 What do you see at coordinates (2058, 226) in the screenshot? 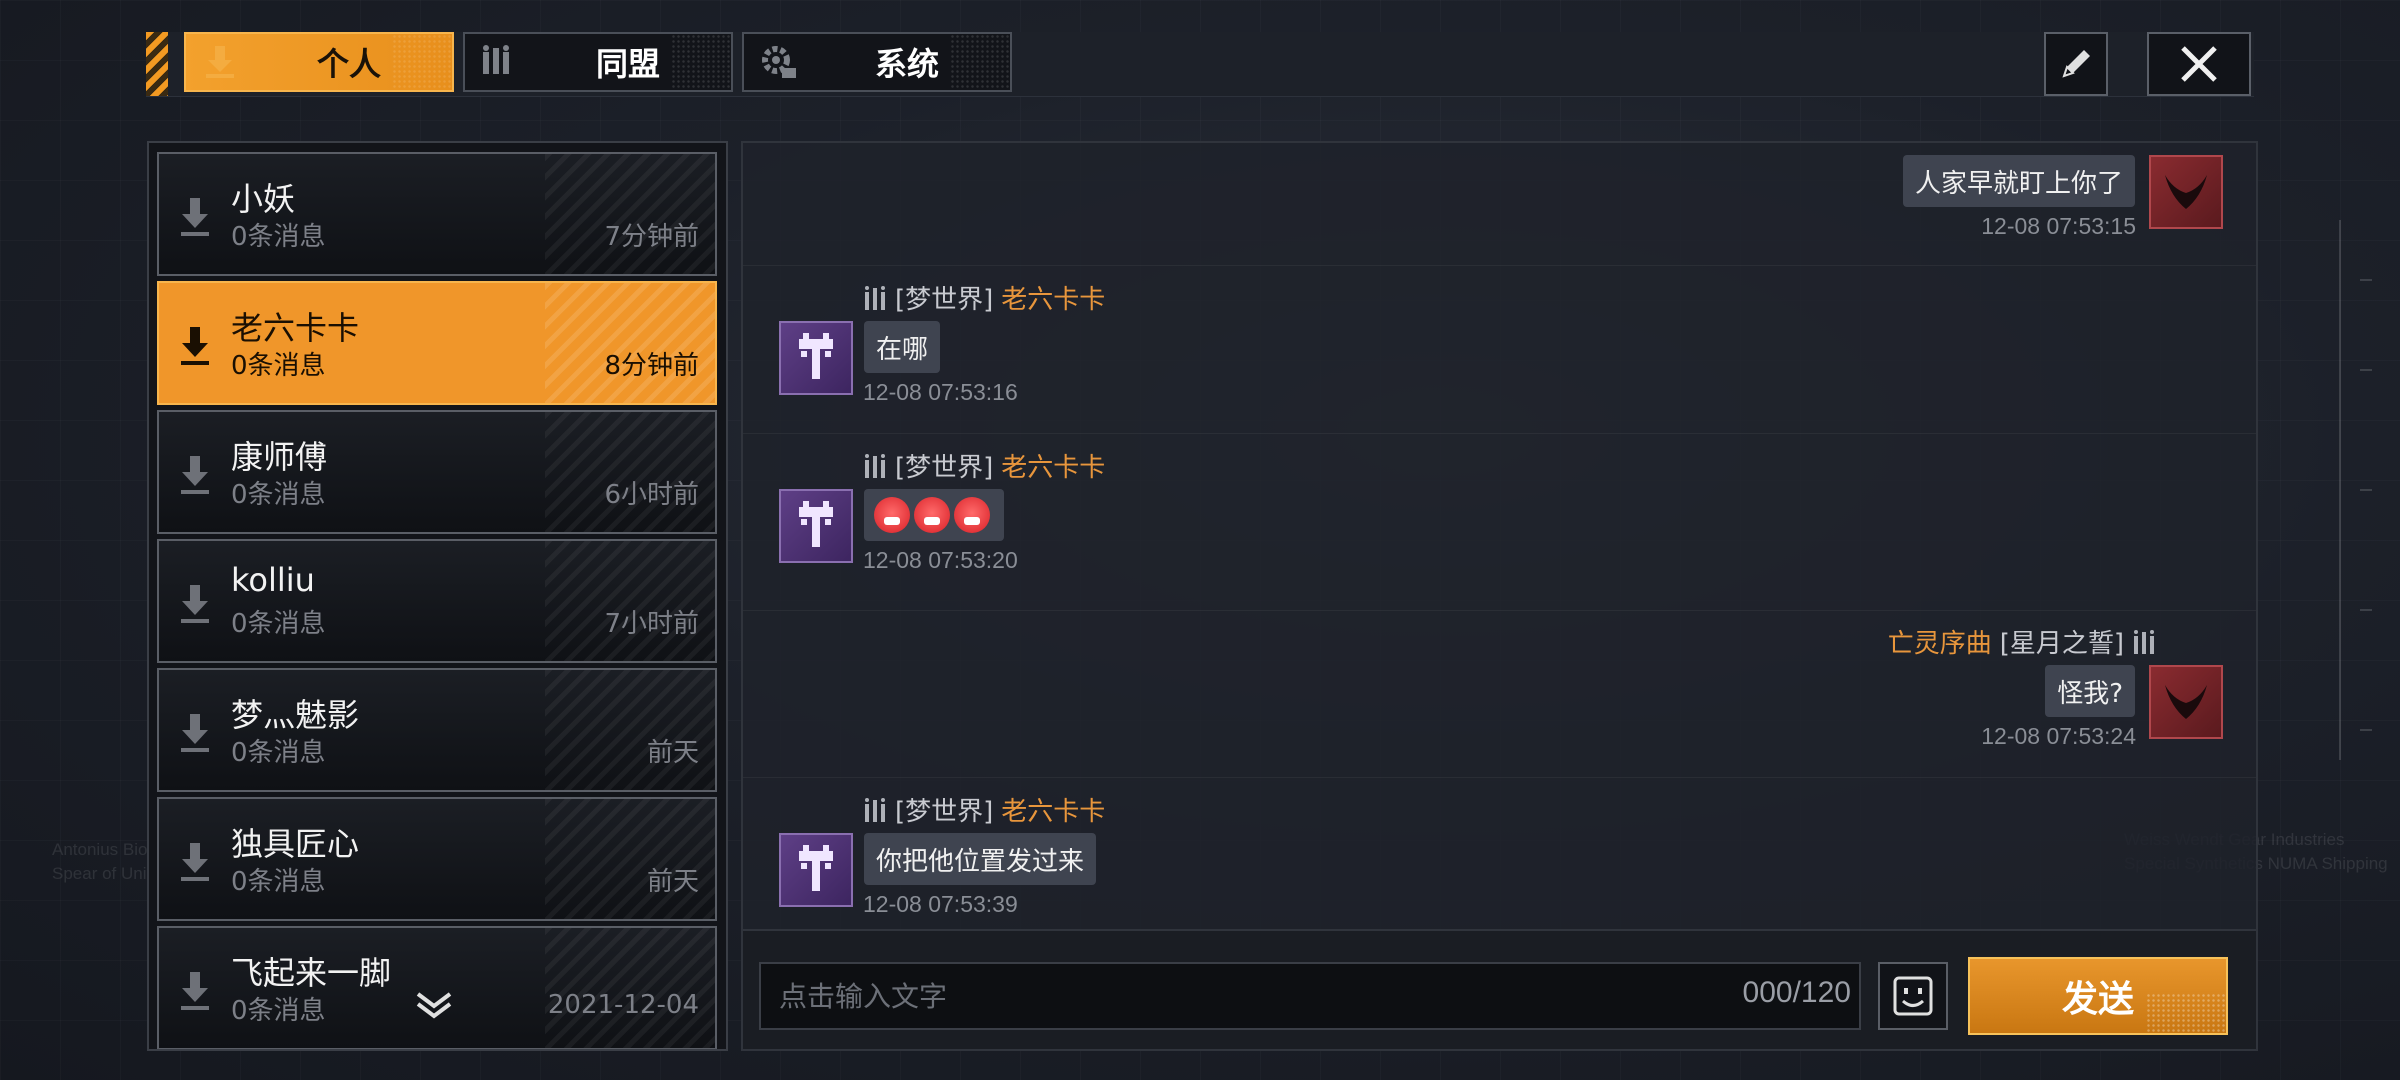
I see `message-timestamp: 12-08 07:53:15` at bounding box center [2058, 226].